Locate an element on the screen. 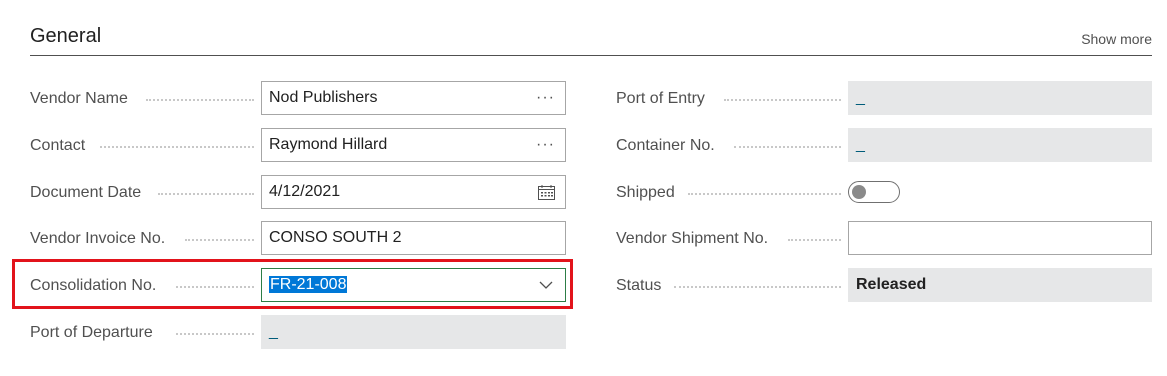 The image size is (1167, 376). port-of-entry-field: _ is located at coordinates (1000, 98).